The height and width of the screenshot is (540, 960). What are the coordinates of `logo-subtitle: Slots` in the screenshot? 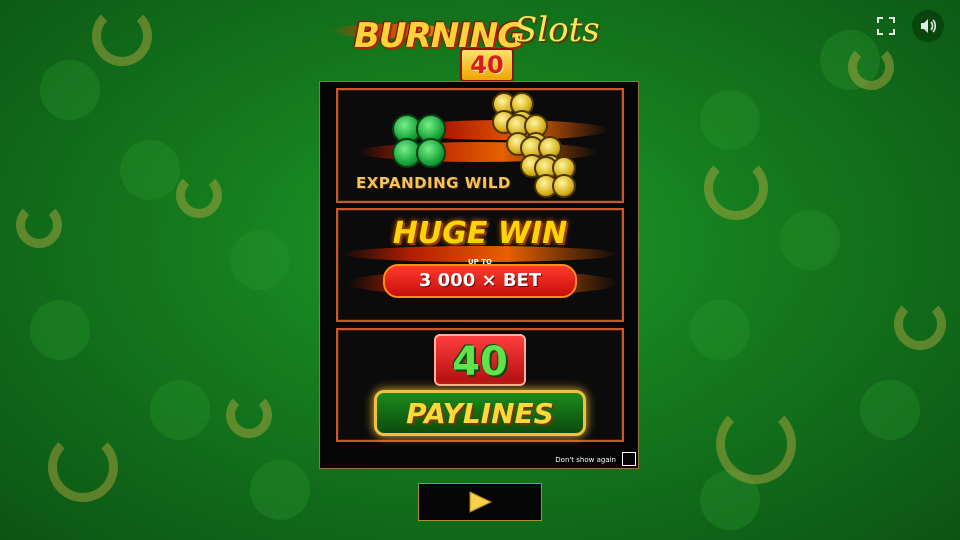 It's located at (557, 30).